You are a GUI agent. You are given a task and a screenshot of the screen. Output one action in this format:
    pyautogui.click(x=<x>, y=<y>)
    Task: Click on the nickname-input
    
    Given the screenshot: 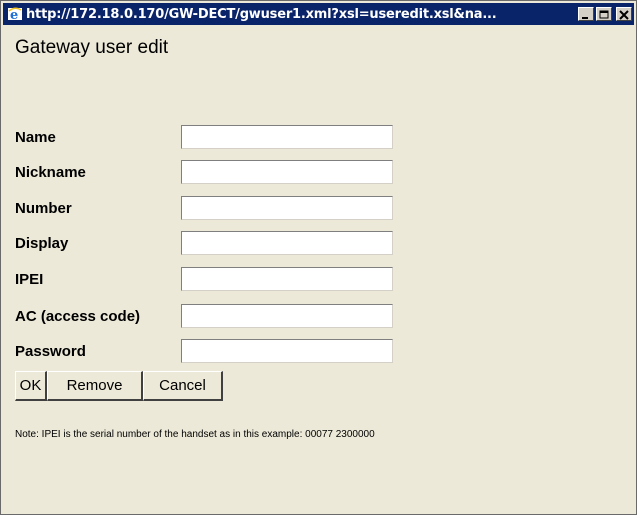 What is the action you would take?
    pyautogui.click(x=287, y=172)
    